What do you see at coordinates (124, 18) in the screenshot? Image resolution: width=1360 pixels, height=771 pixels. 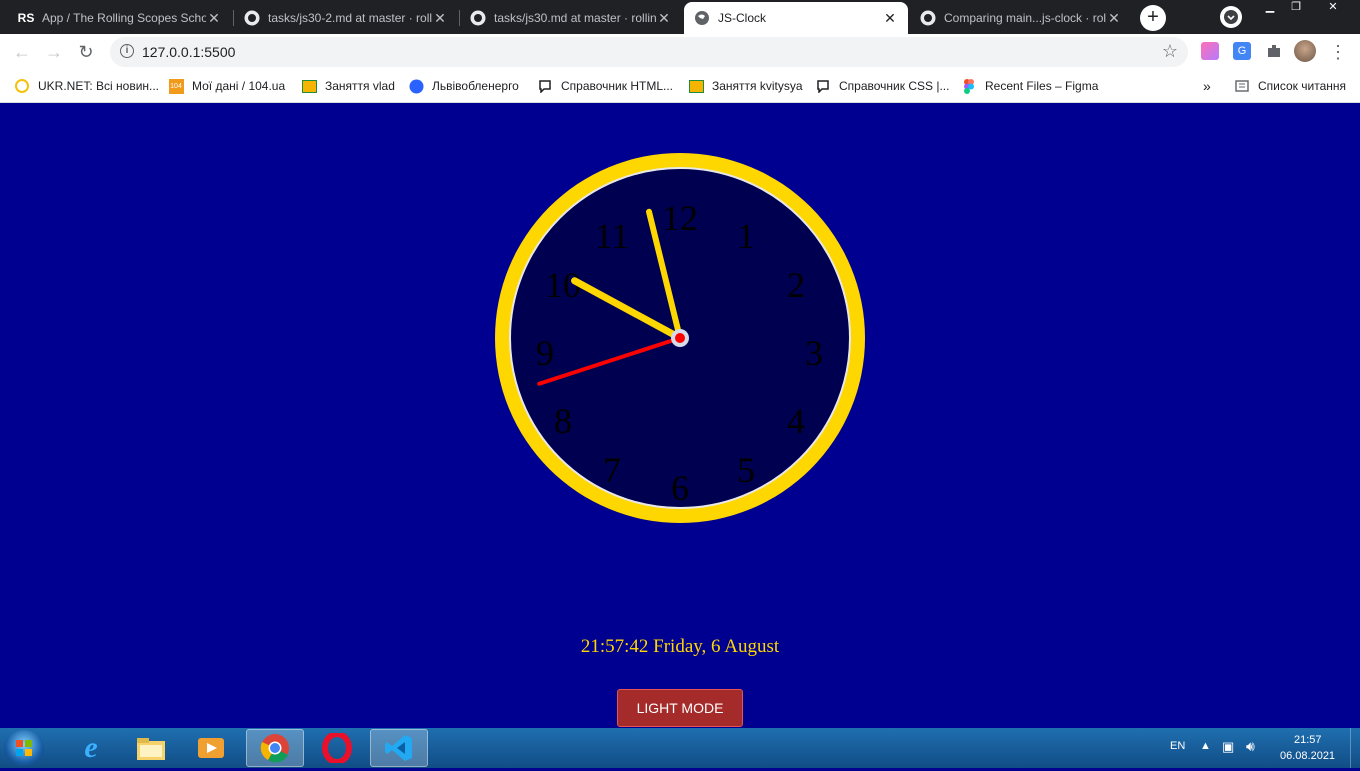 I see `tab-title: App / The Rolling Scopes School` at bounding box center [124, 18].